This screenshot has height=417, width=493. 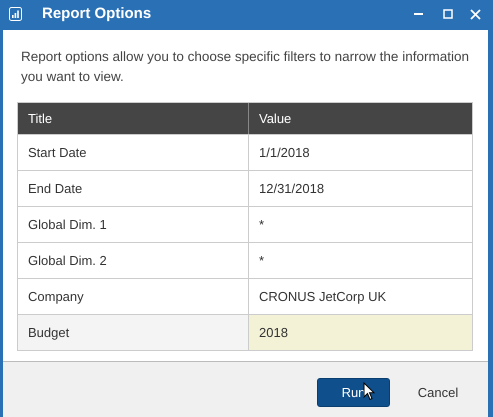 I want to click on table-cell: CRONUS JetCorp UK, so click(x=360, y=296).